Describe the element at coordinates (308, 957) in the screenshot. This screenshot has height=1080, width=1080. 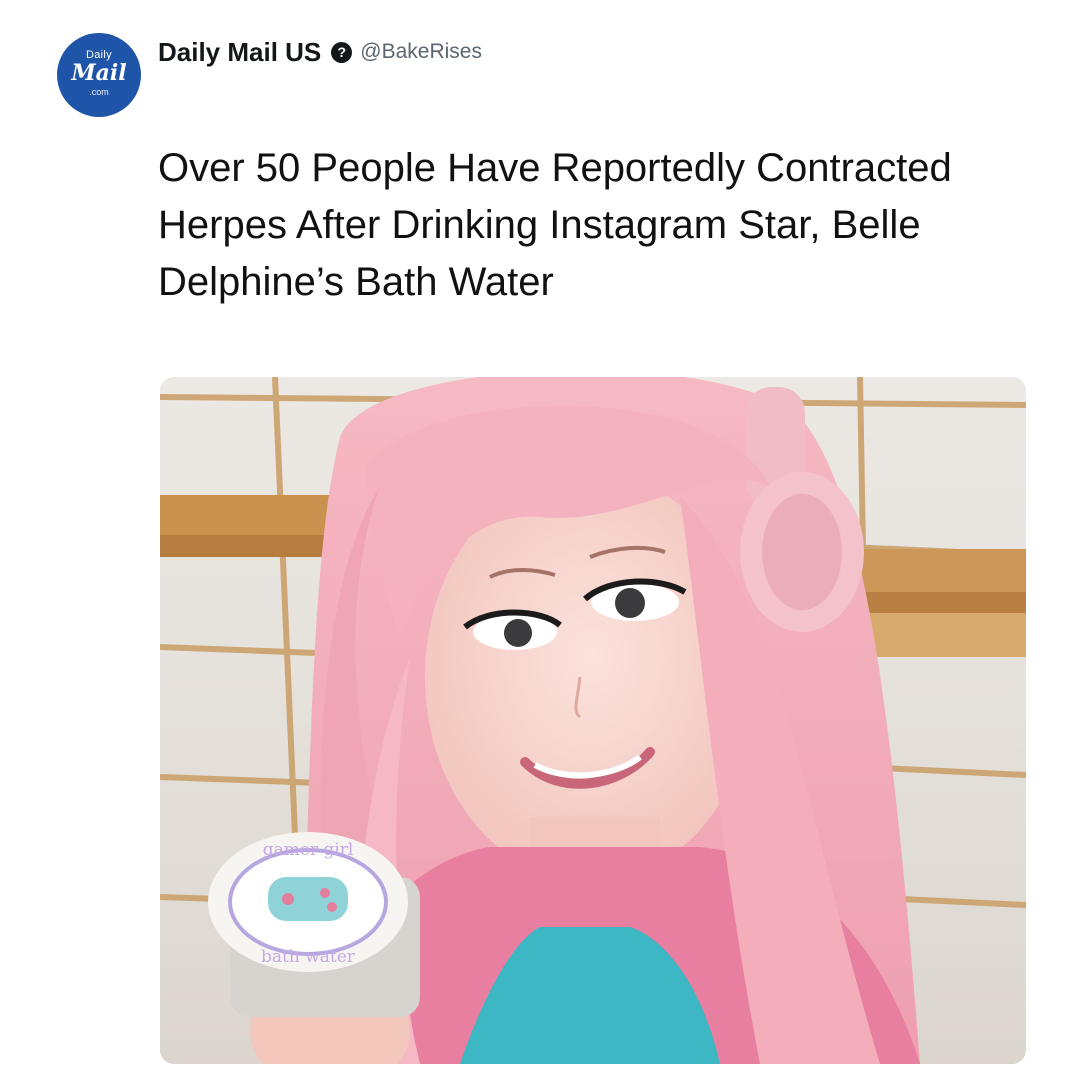
I see `jar-label-bottom: bath water` at that location.